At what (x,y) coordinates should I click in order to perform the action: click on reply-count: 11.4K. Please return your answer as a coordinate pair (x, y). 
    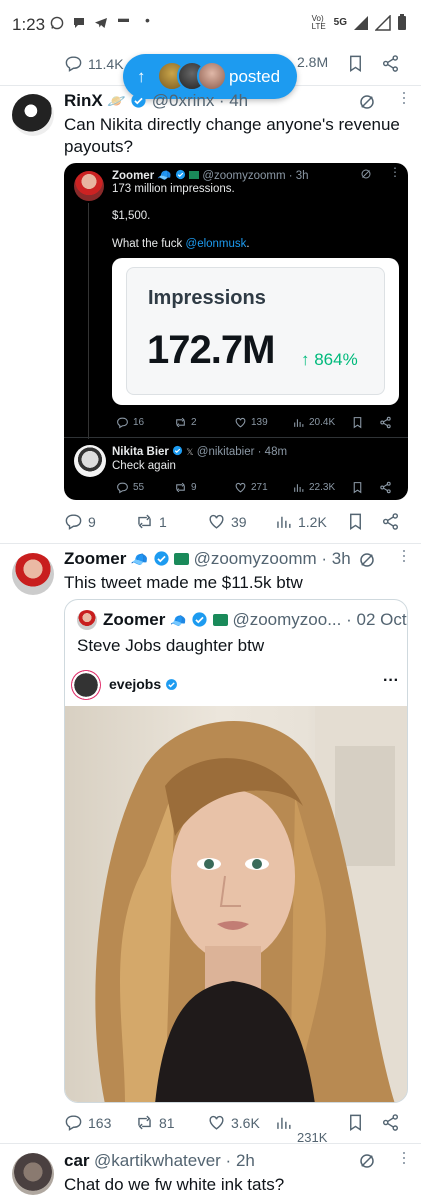
    Looking at the image, I should click on (106, 63).